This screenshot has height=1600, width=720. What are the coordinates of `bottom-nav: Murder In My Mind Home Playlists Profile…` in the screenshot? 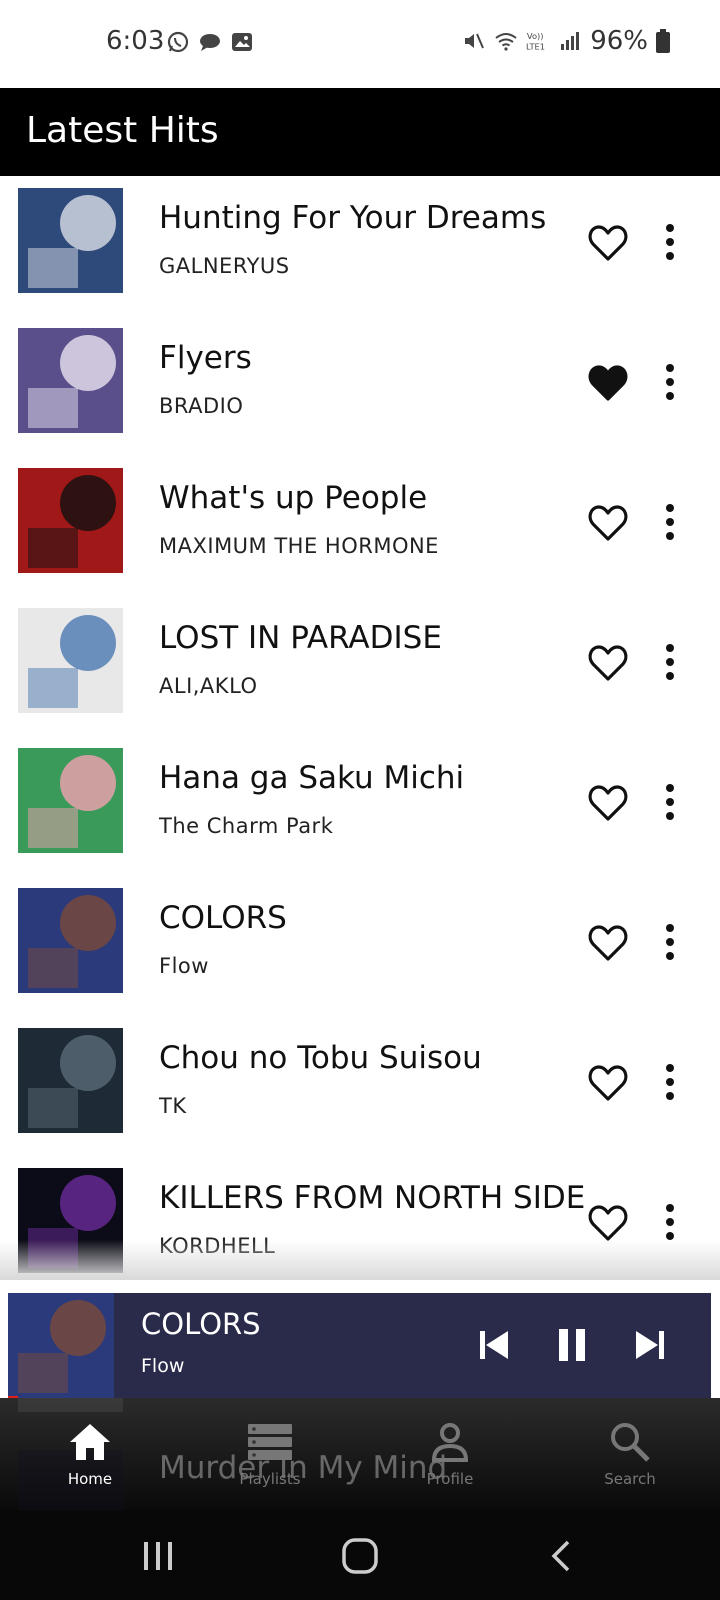 It's located at (360, 1454).